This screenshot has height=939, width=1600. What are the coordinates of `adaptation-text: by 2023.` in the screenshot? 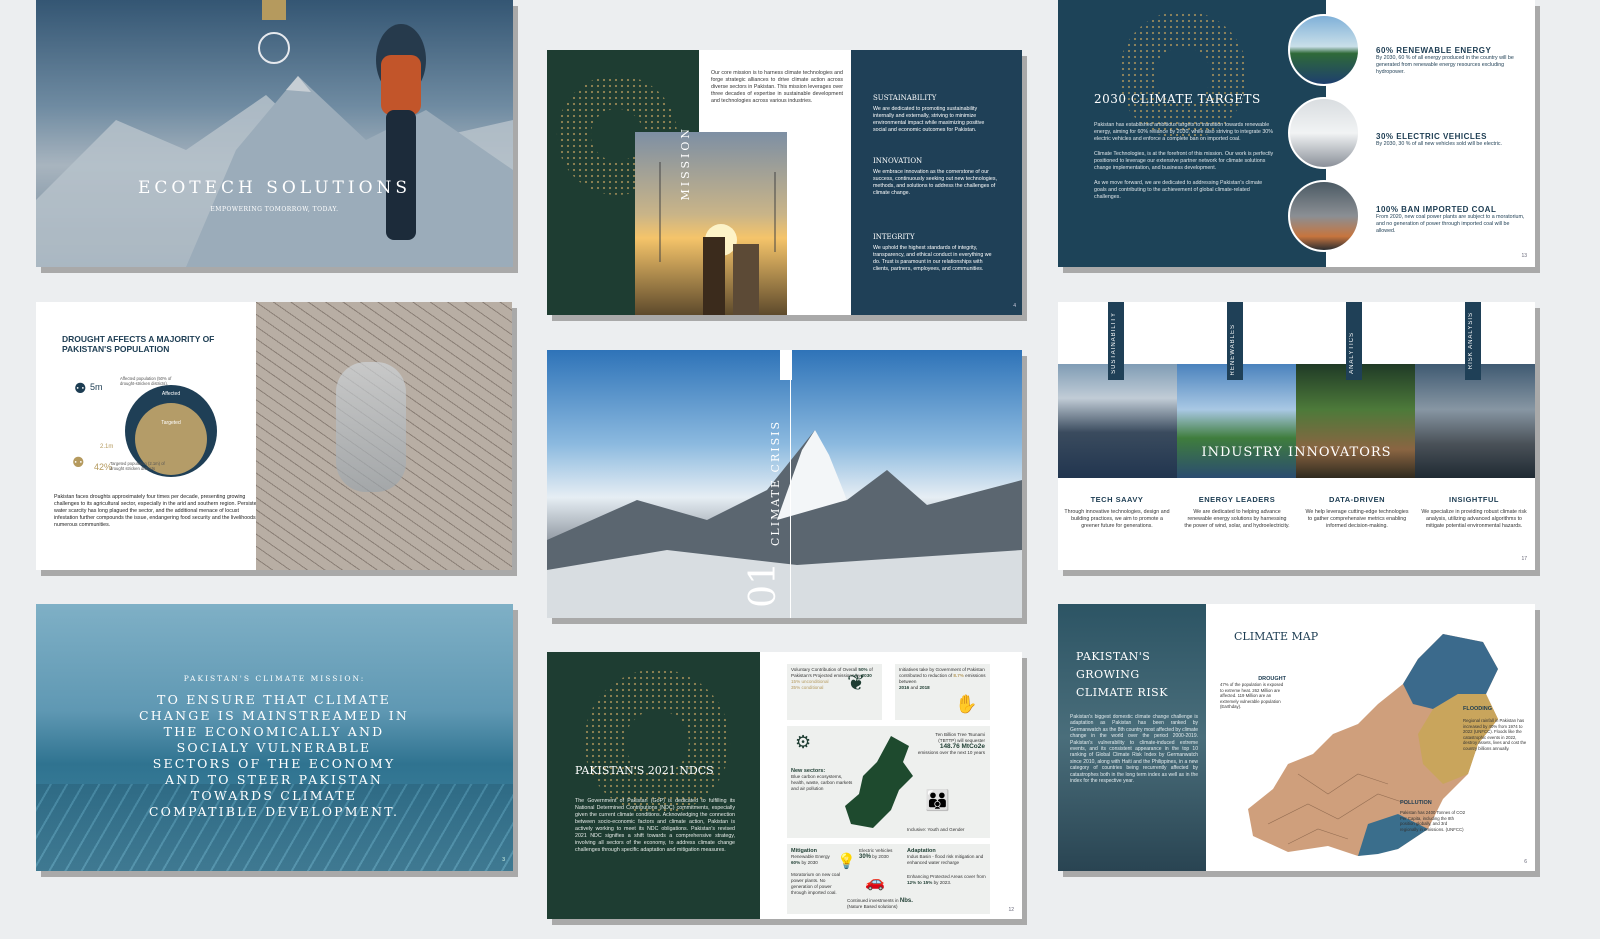 It's located at (942, 882).